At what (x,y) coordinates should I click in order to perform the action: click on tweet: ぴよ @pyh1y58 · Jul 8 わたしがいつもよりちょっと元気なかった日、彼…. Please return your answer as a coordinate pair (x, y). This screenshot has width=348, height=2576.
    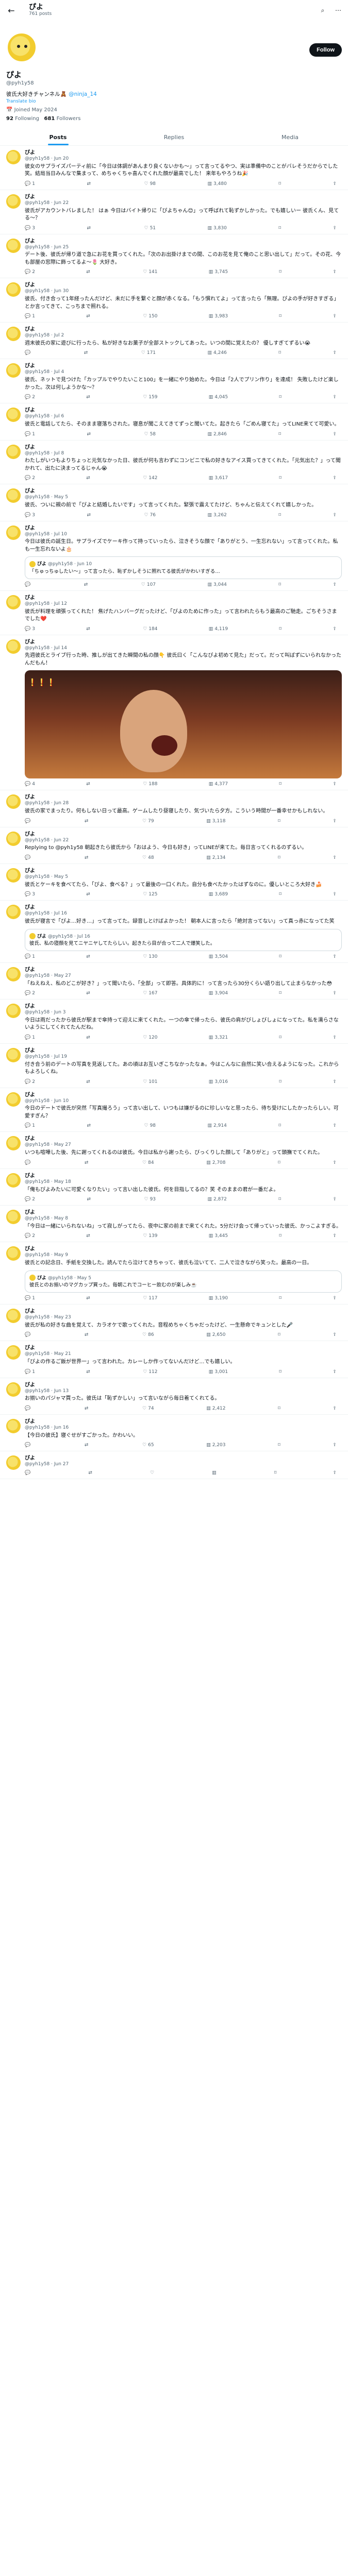
    Looking at the image, I should click on (174, 462).